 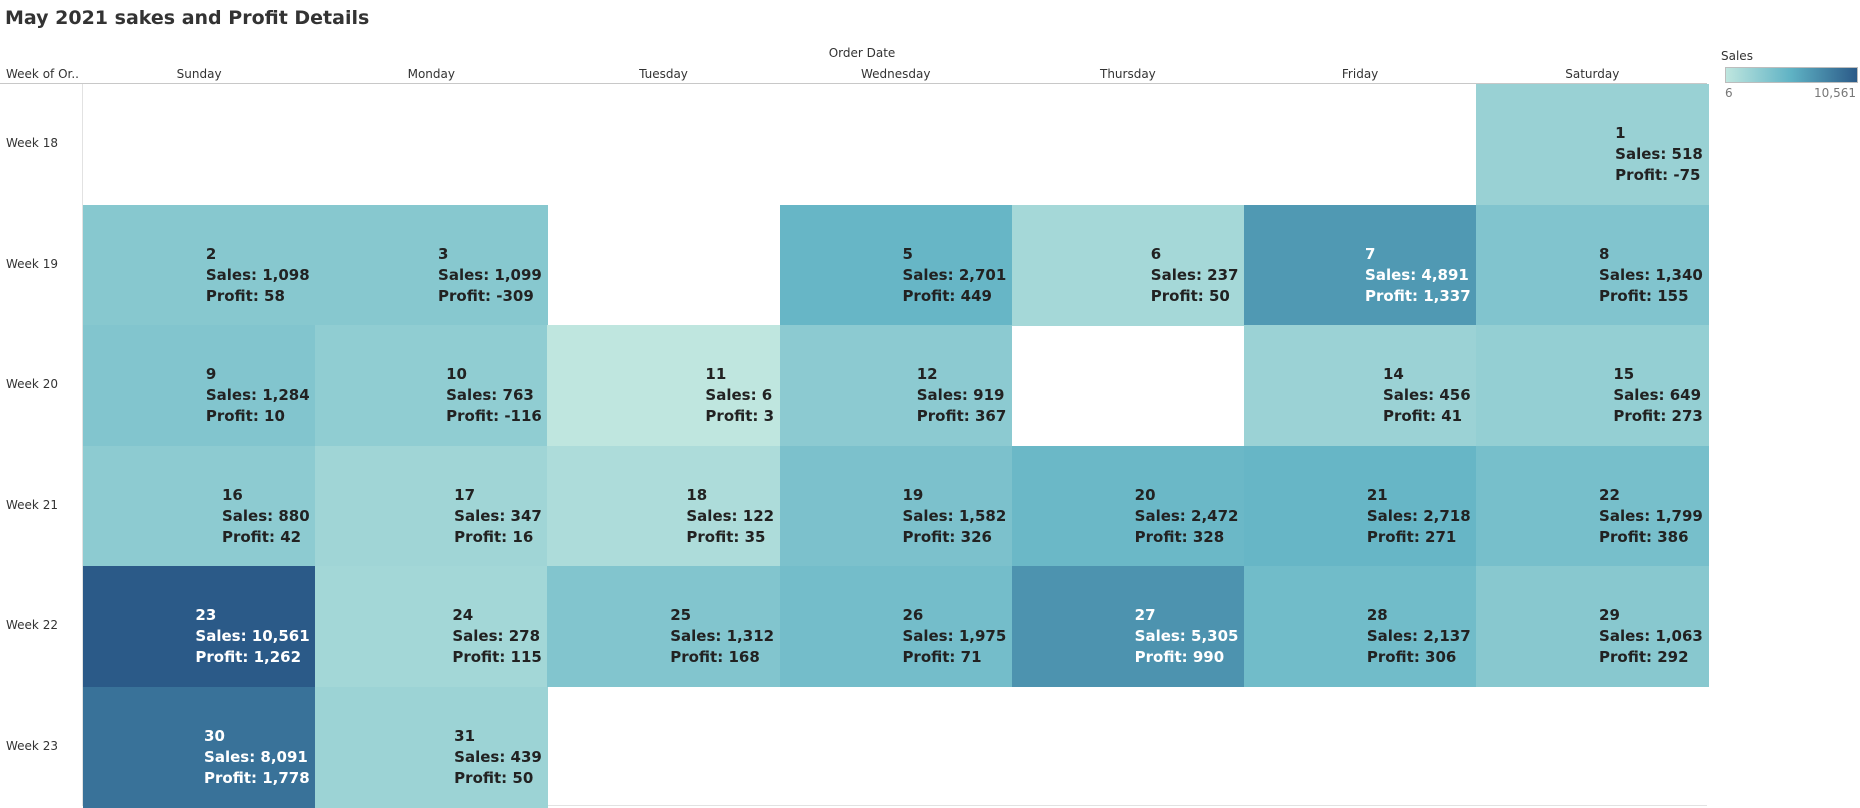 What do you see at coordinates (494, 536) in the screenshot?
I see `cell-profit-label: Profit: 16` at bounding box center [494, 536].